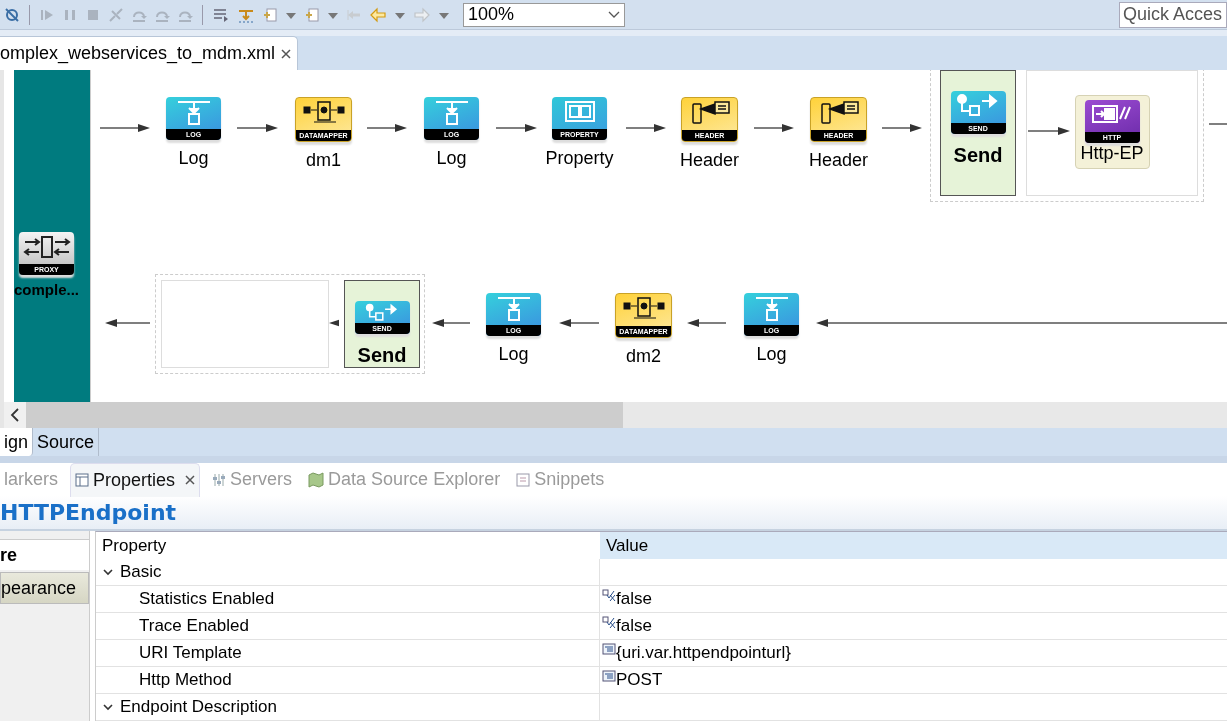 The width and height of the screenshot is (1227, 721). I want to click on view-tab: Properties, so click(135, 479).